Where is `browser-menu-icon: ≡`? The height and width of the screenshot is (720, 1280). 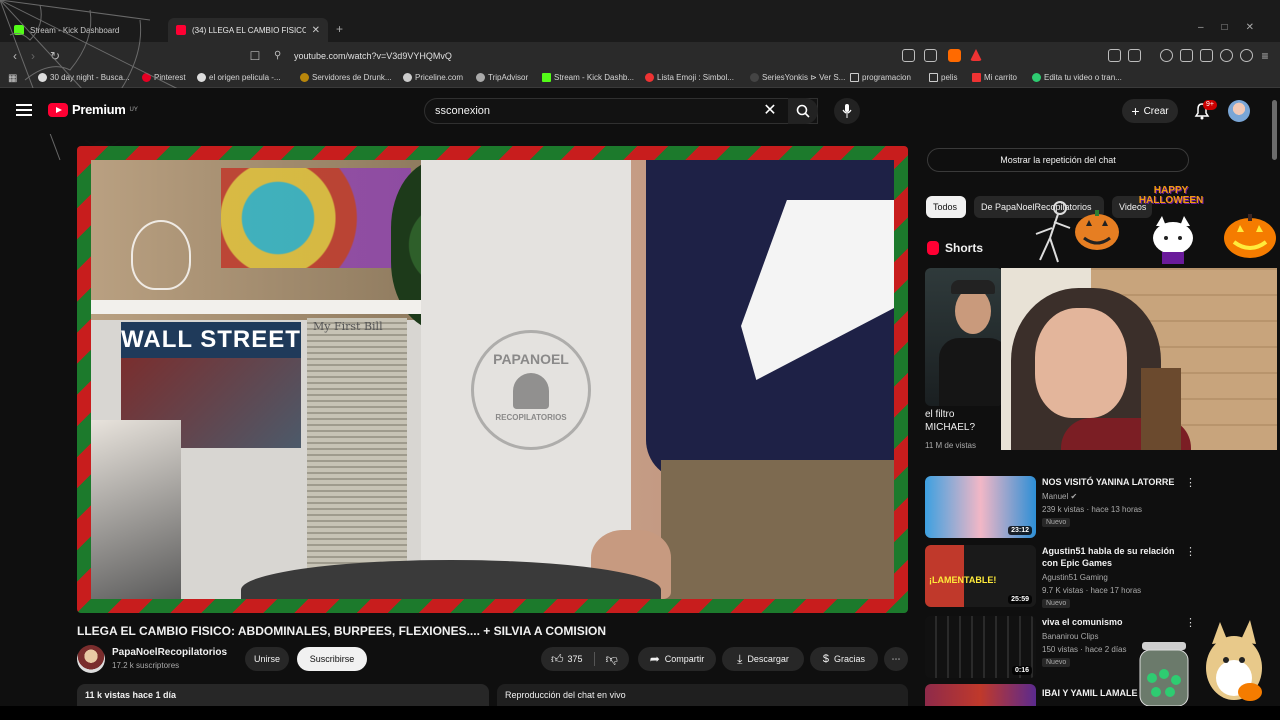
browser-menu-icon: ≡ is located at coordinates (1265, 56).